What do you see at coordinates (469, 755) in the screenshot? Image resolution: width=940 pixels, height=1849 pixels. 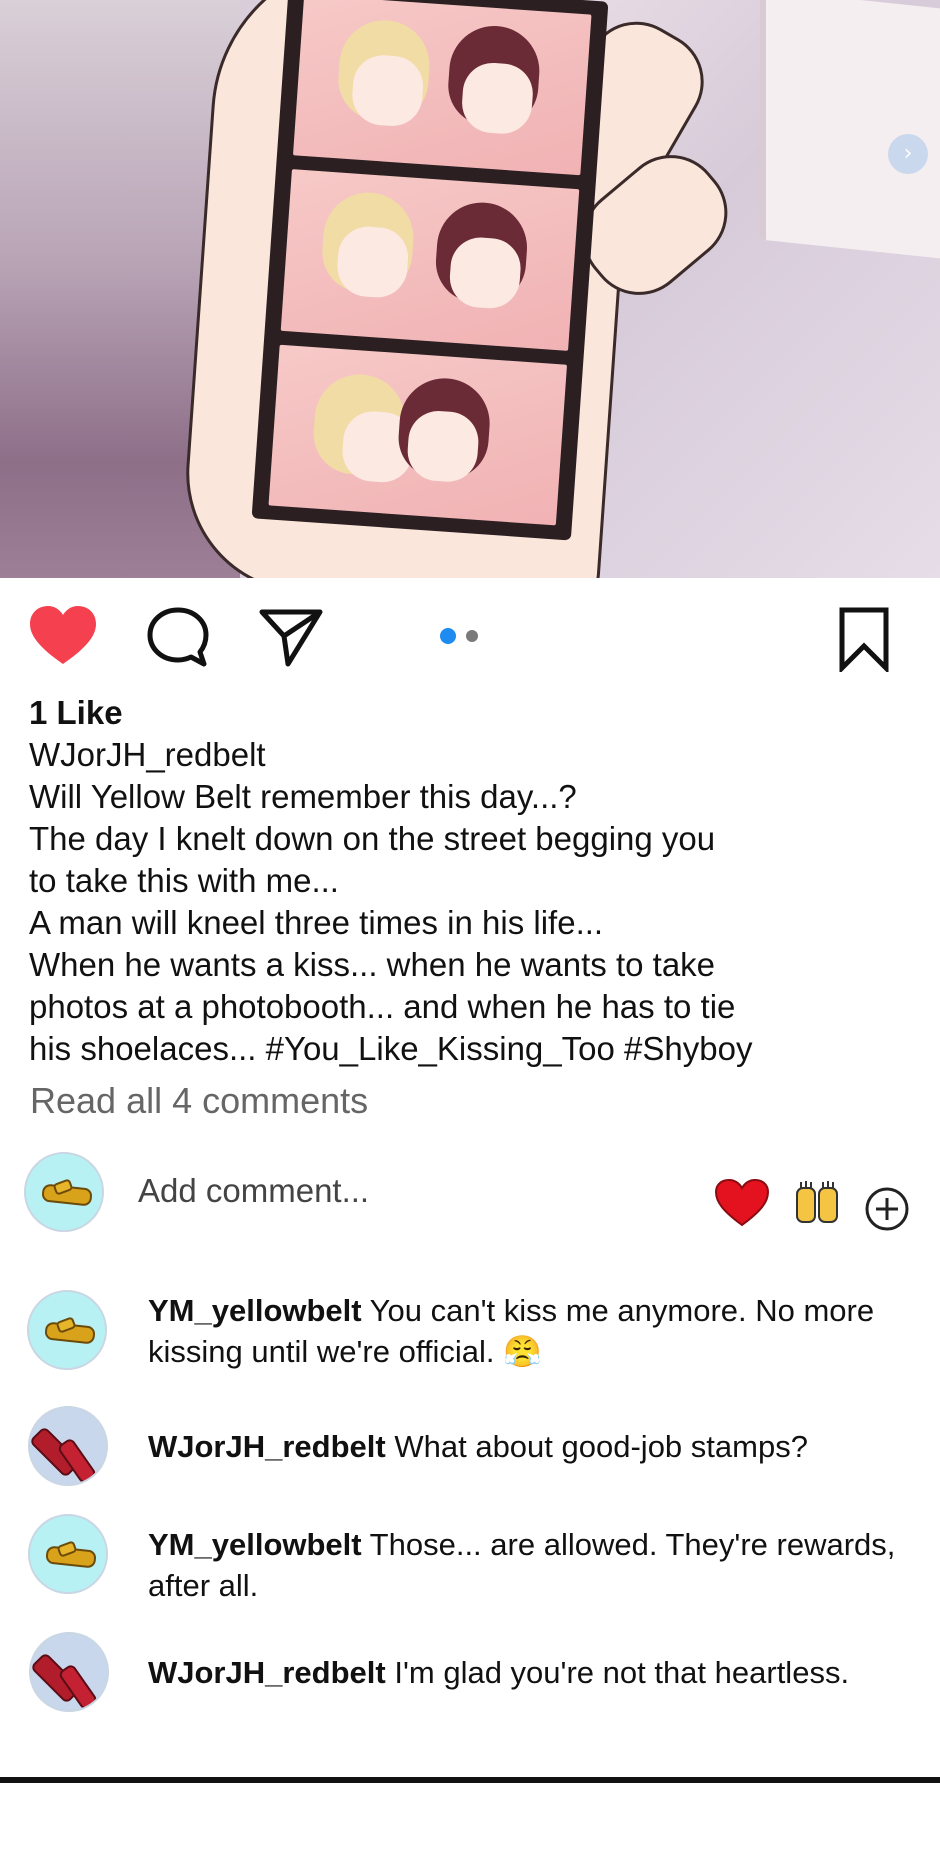 I see `post-owner-username: WJorJH_redbelt` at bounding box center [469, 755].